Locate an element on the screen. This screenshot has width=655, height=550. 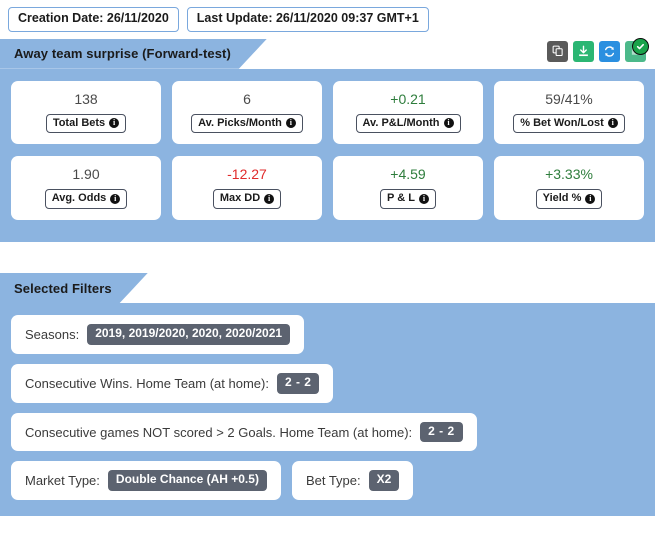
filter-value-pill: 2019, 2019/2020, 2020, 2020/2021 is located at coordinates (189, 334).